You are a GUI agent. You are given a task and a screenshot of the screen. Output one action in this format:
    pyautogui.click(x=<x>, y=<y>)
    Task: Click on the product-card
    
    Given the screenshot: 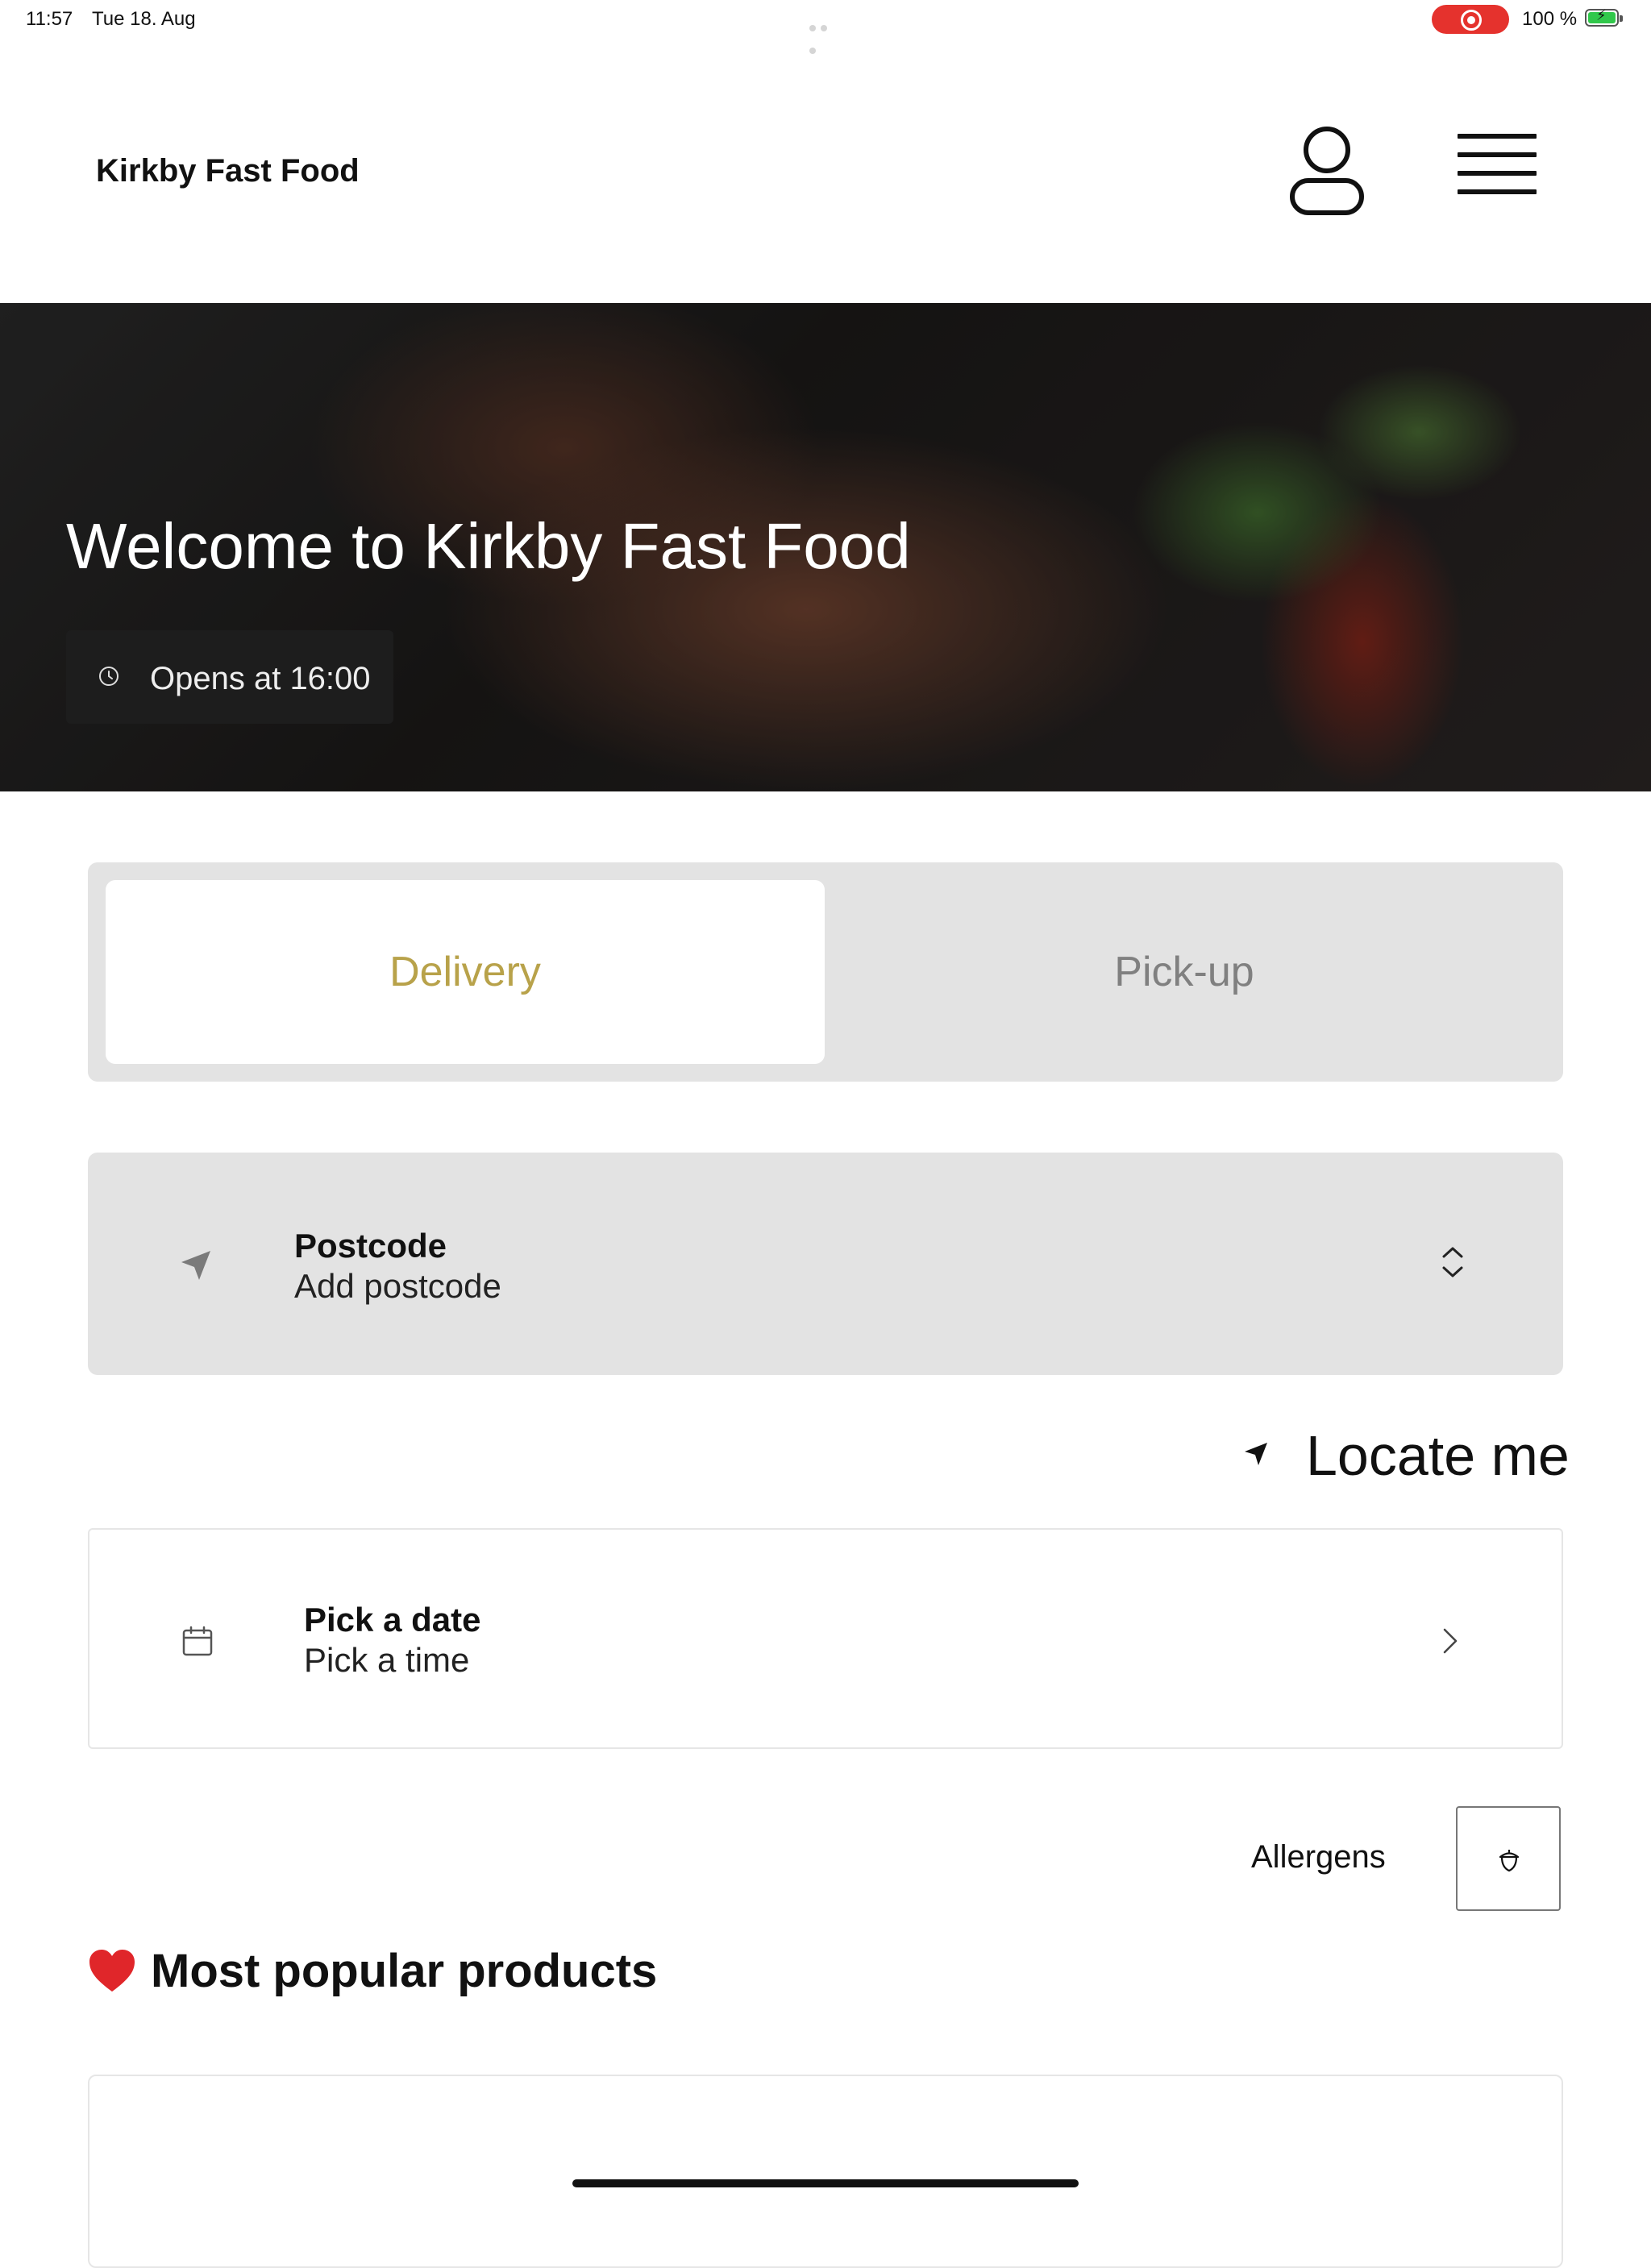 What is the action you would take?
    pyautogui.click(x=825, y=2171)
    